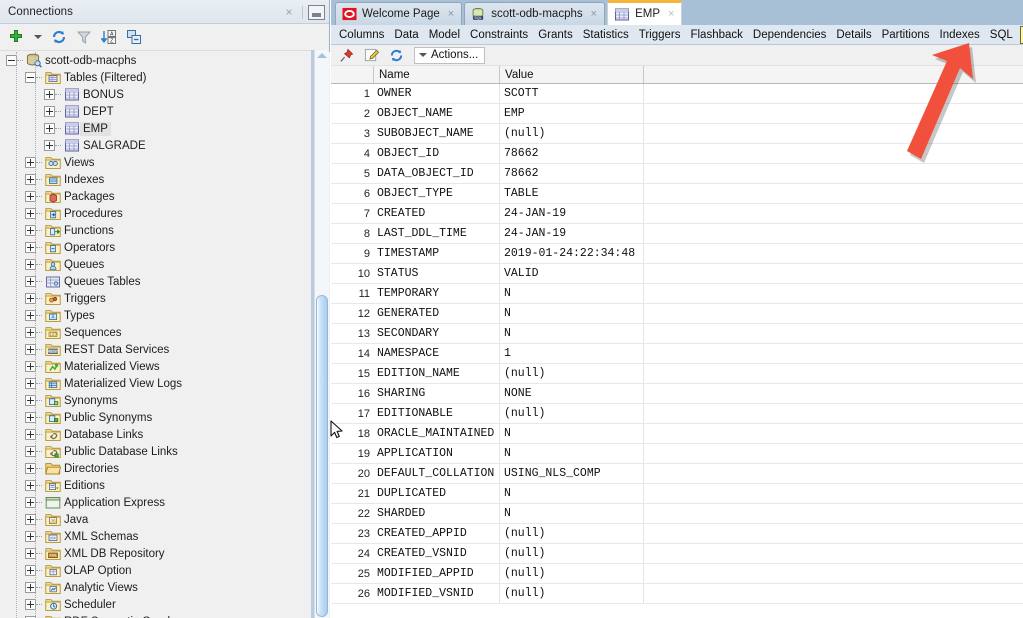 Image resolution: width=1023 pixels, height=618 pixels. I want to click on sort-az-icon: A Z, so click(109, 37).